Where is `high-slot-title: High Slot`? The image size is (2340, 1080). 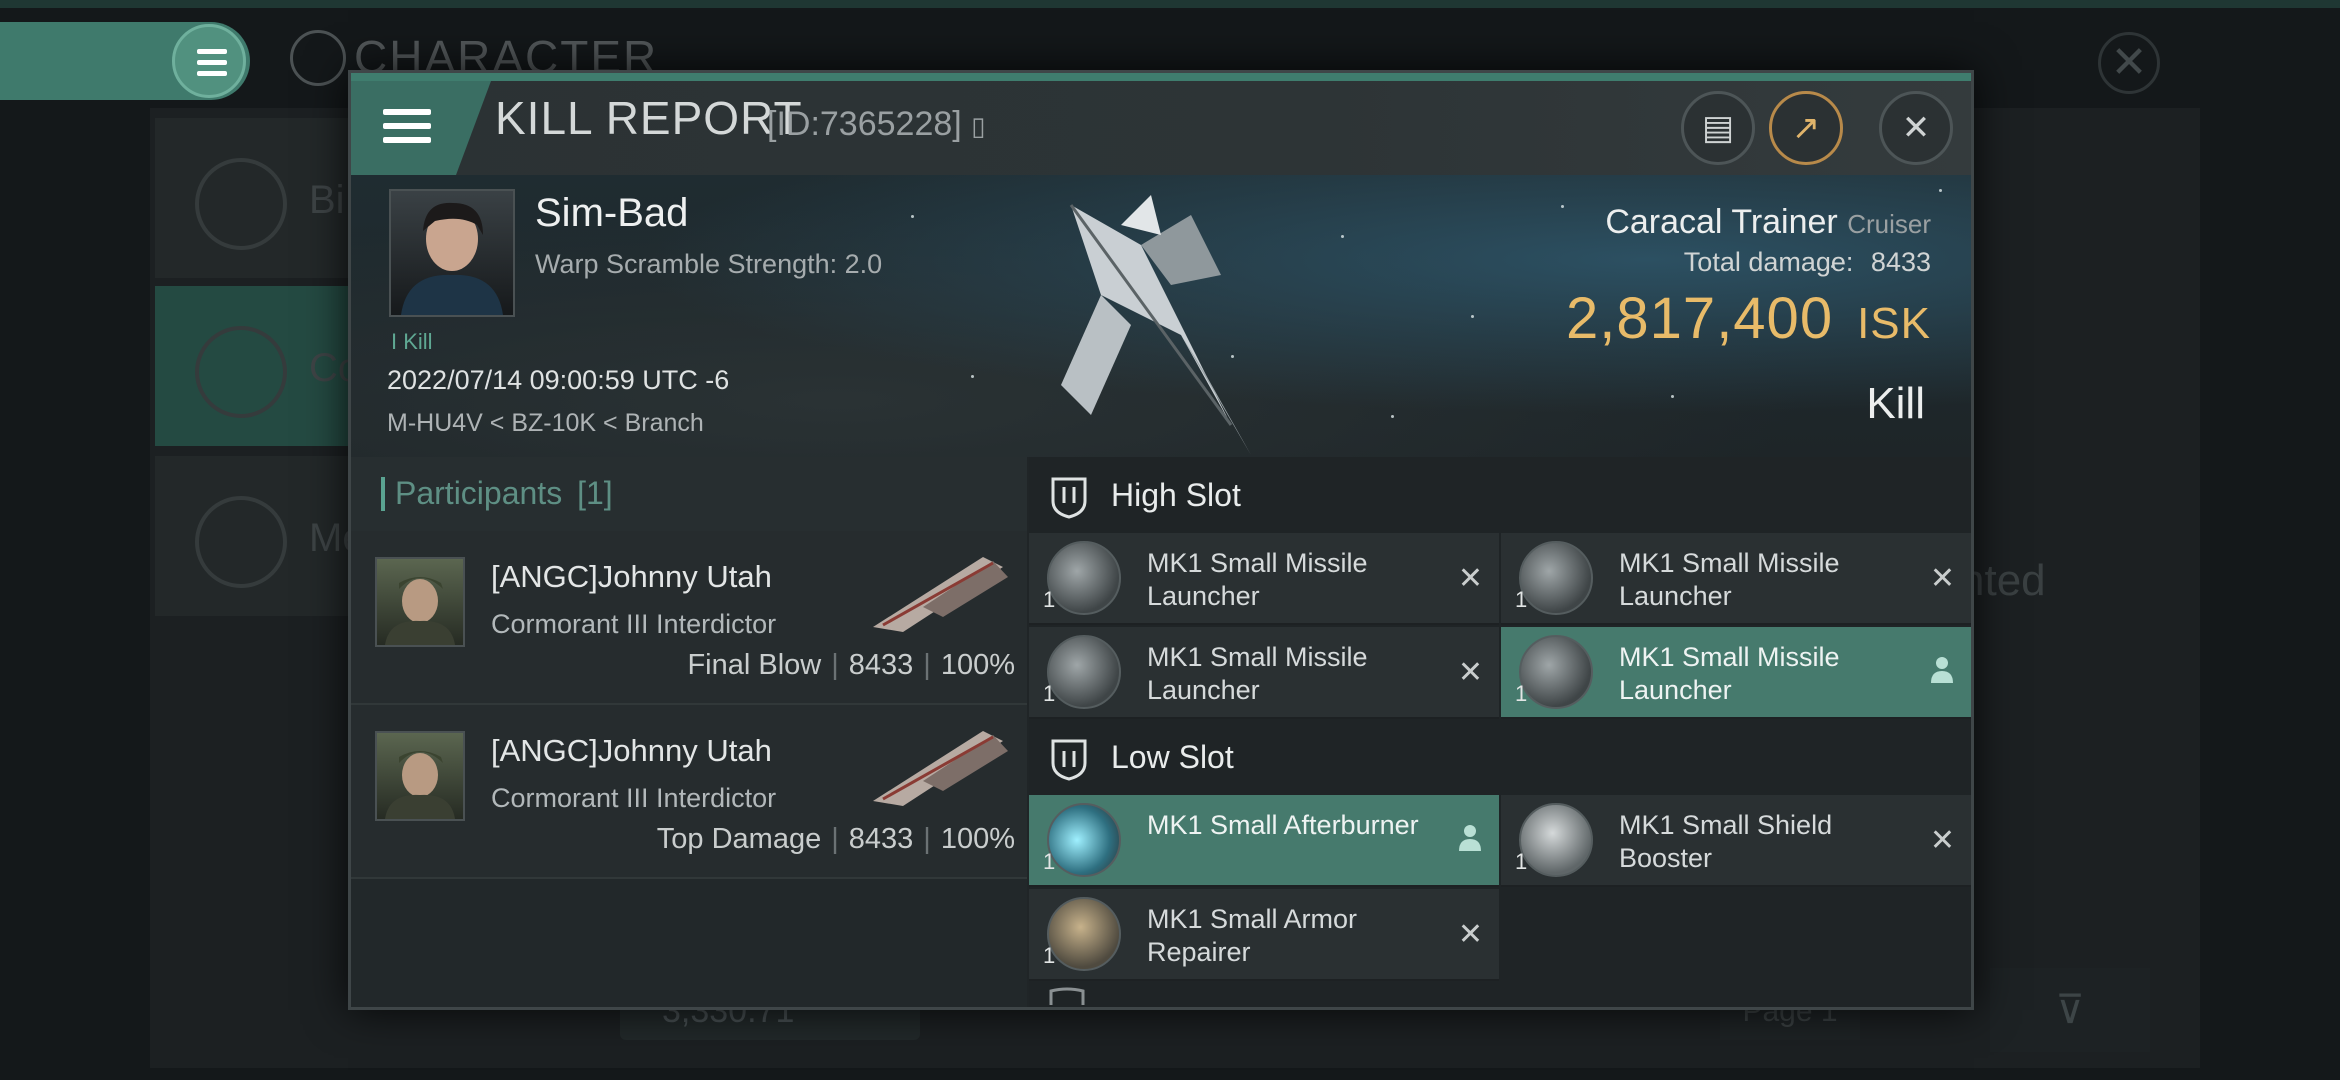 high-slot-title: High Slot is located at coordinates (1176, 495).